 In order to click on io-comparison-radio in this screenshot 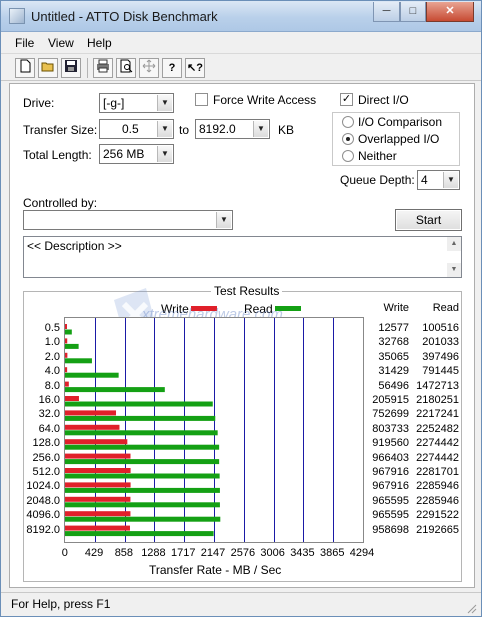, I will do `click(348, 122)`.